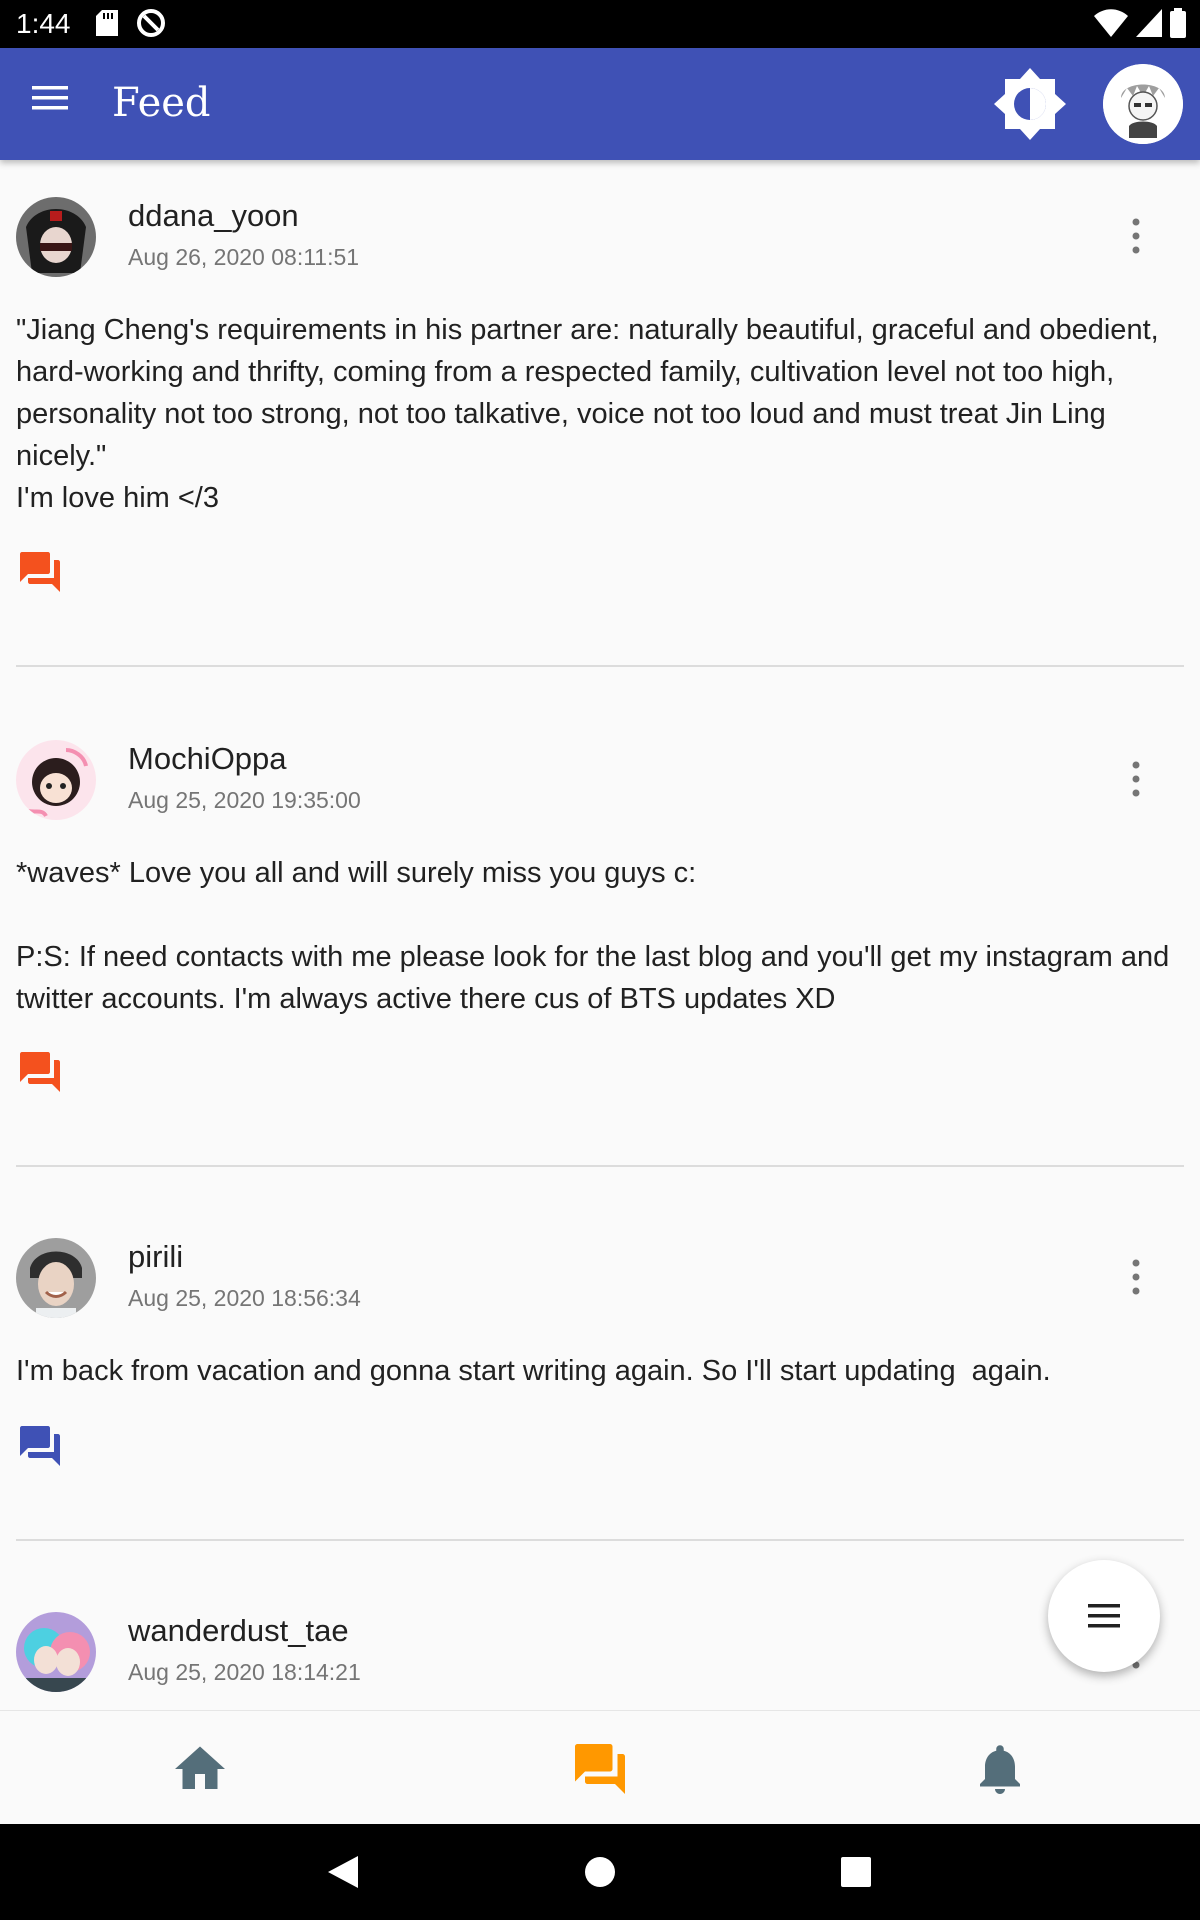 Image resolution: width=1200 pixels, height=1920 pixels. I want to click on brightness-icon, so click(1030, 104).